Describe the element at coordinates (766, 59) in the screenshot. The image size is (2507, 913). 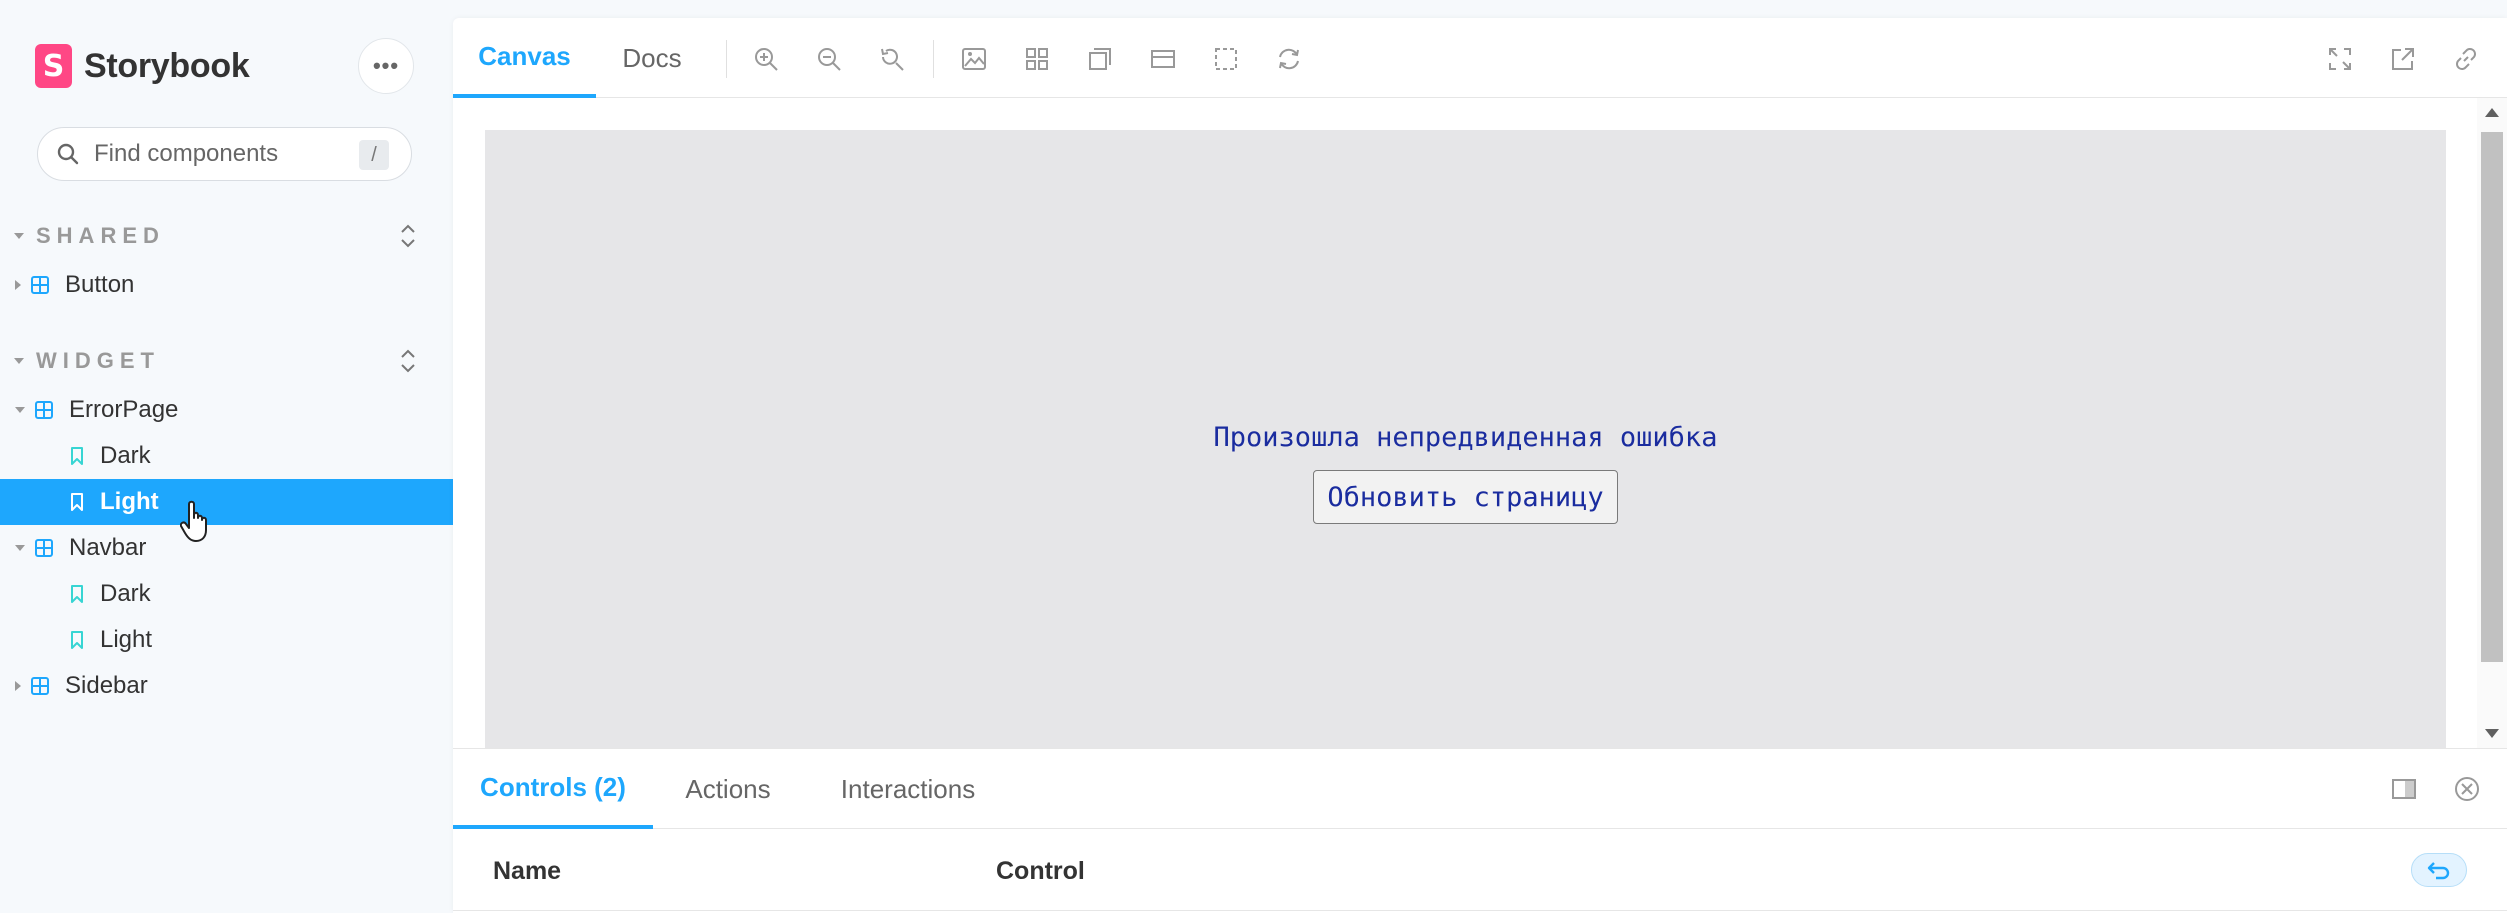
I see `zoom-in-icon` at that location.